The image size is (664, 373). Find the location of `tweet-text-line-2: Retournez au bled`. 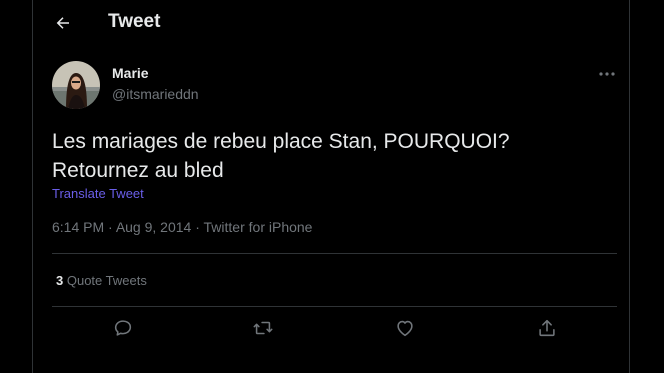

tweet-text-line-2: Retournez au bled is located at coordinates (138, 170).